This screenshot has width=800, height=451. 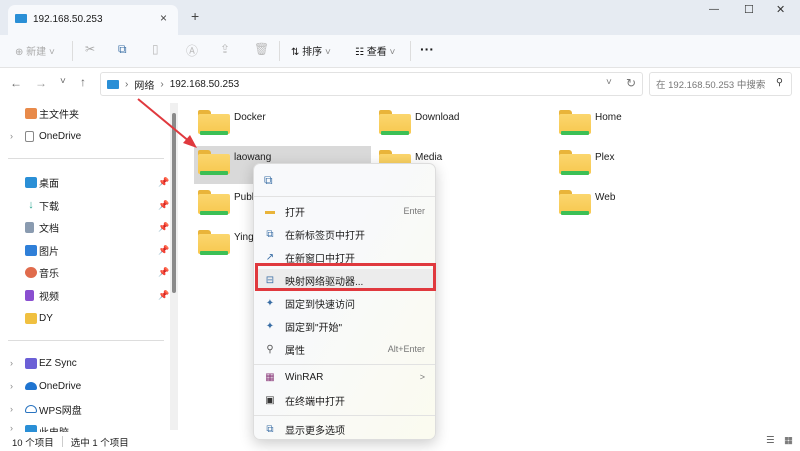 What do you see at coordinates (85, 272) in the screenshot?
I see `sidebar-item-music: 音乐 📌` at bounding box center [85, 272].